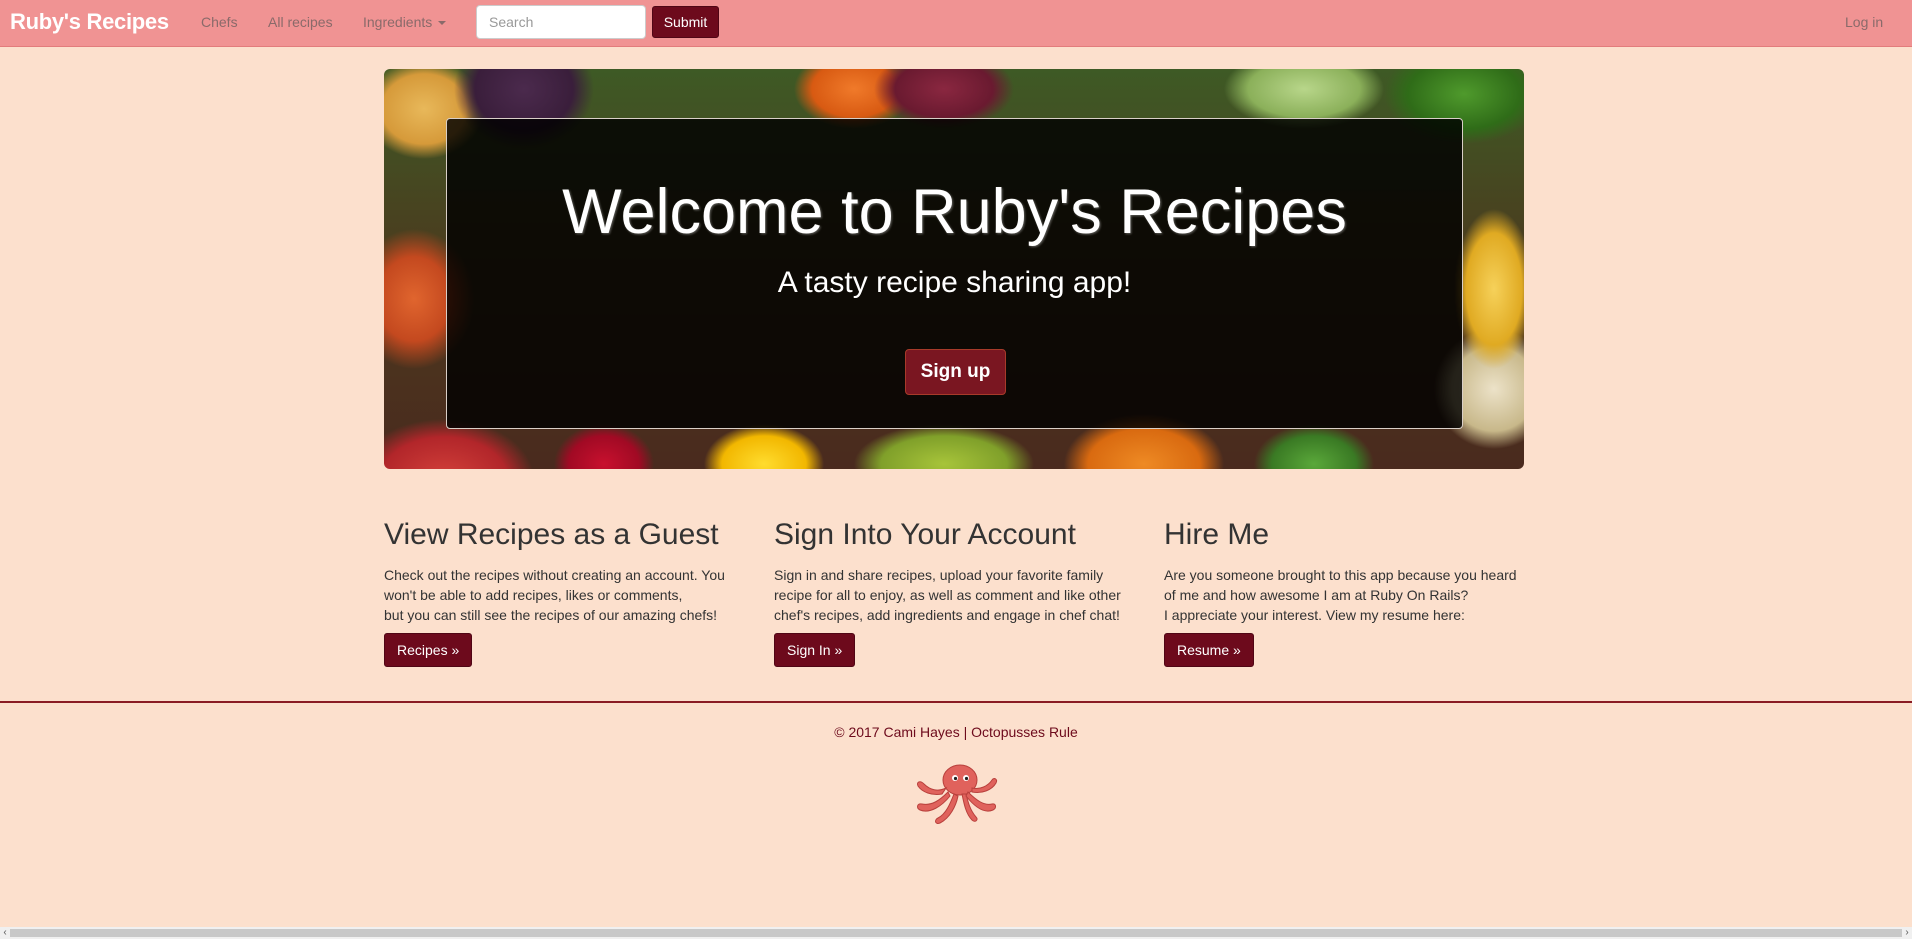 This screenshot has height=939, width=1912. Describe the element at coordinates (428, 650) in the screenshot. I see `recipes-button: Recipes »` at that location.